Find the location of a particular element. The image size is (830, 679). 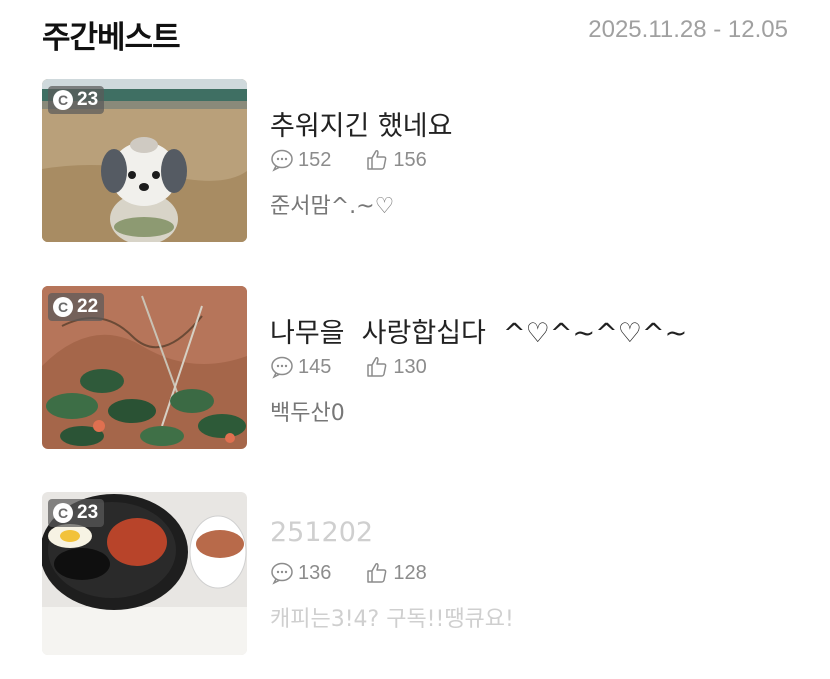

like-count: 130 is located at coordinates (396, 367).